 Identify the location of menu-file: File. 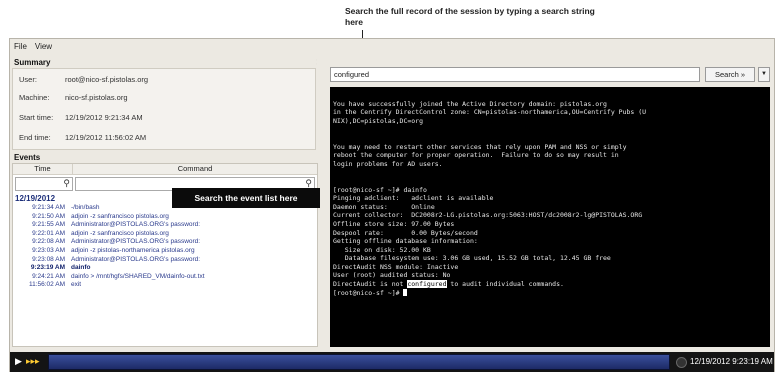
(20, 46).